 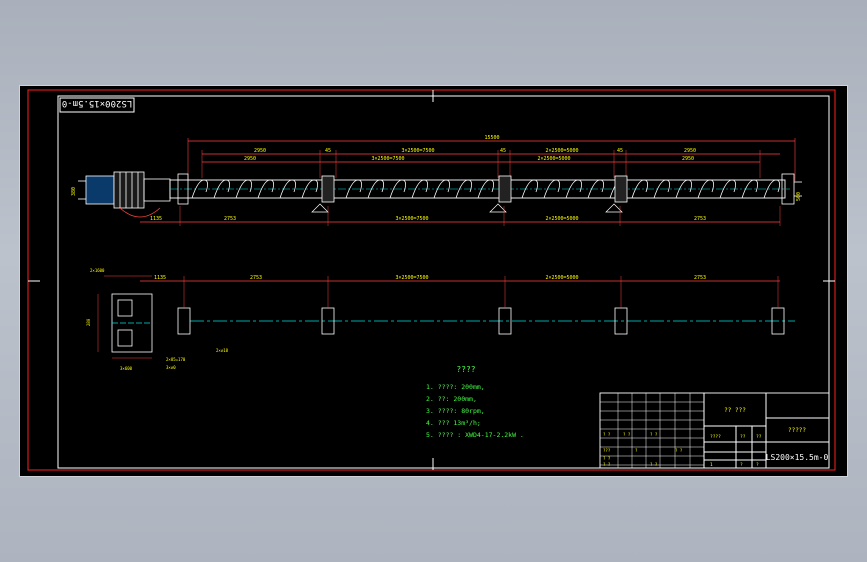 I want to click on tech-note-1: 1. ????: 200mm,, so click(x=455, y=387).